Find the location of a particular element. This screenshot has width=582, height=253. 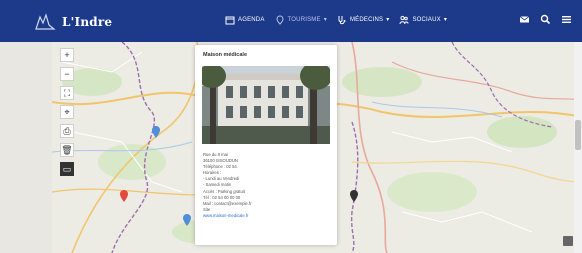

header-actions is located at coordinates (545, 19).